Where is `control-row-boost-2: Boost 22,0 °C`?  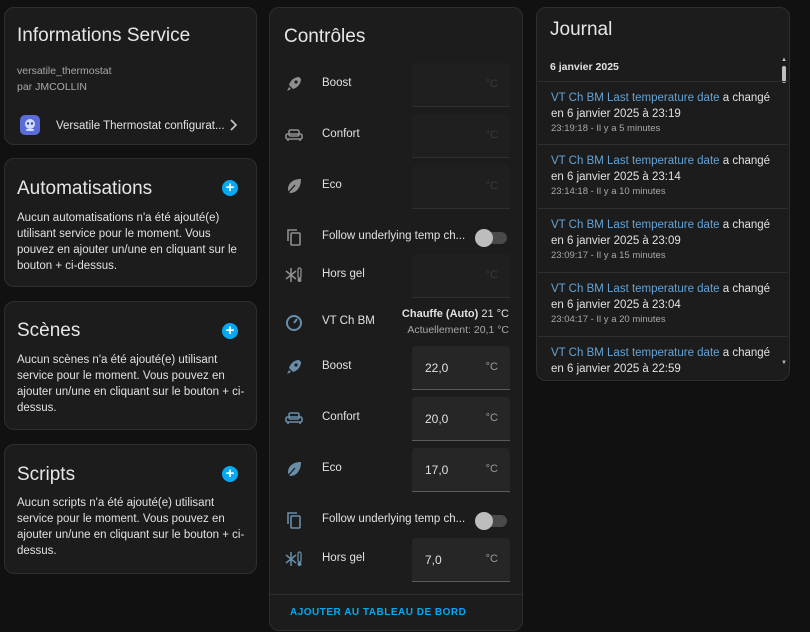 control-row-boost-2: Boost 22,0 °C is located at coordinates (396, 367).